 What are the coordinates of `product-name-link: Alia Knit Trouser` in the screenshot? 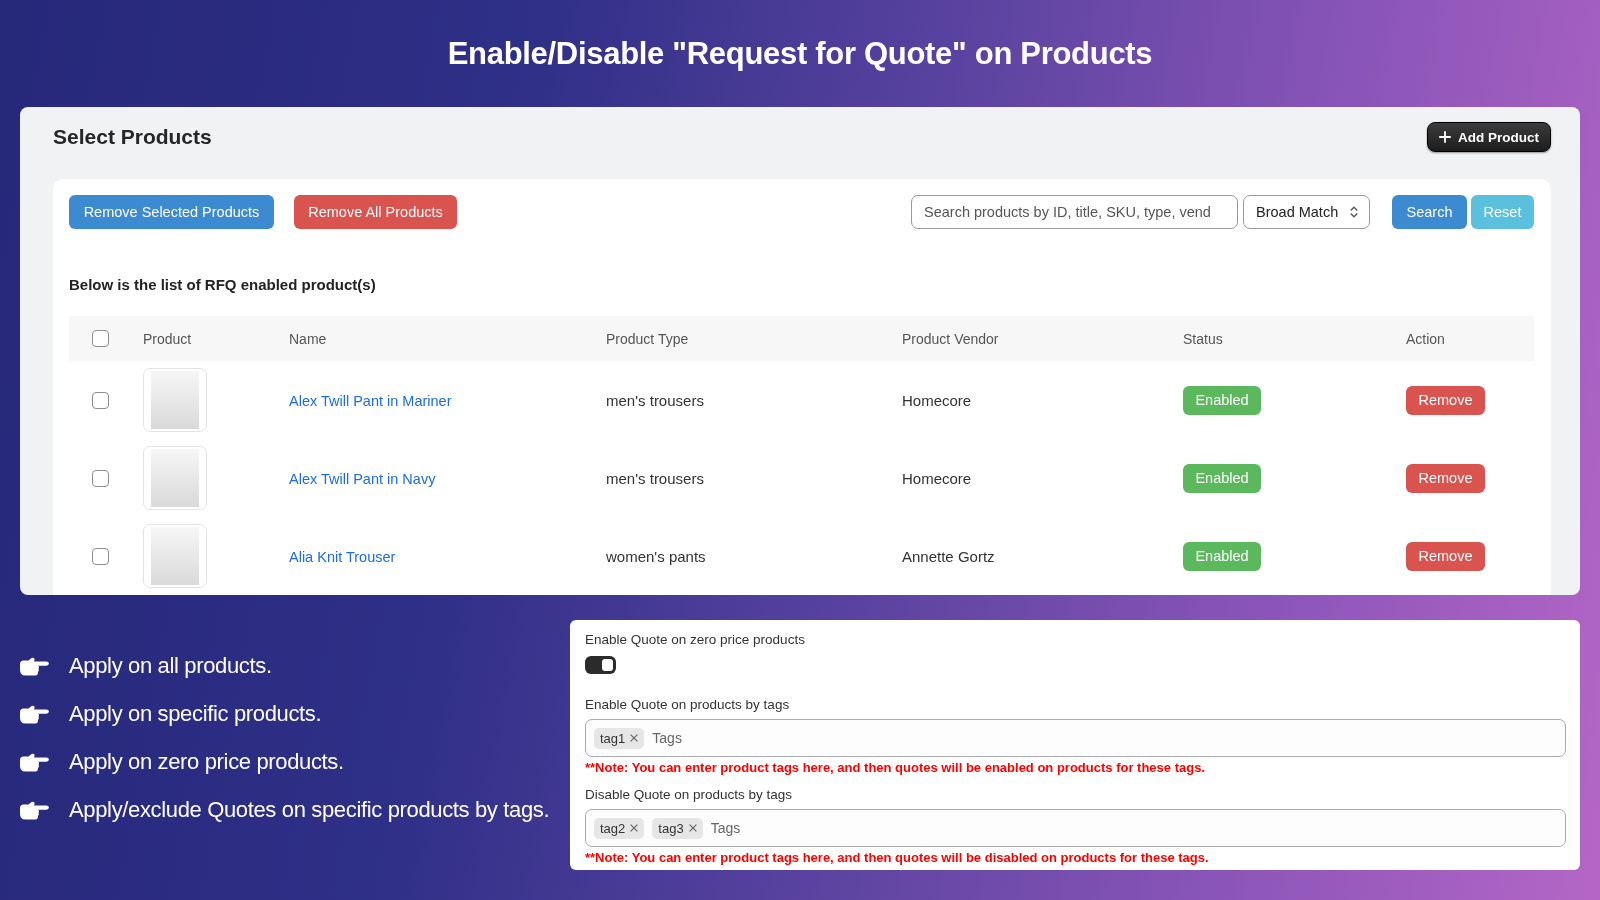 It's located at (342, 556).